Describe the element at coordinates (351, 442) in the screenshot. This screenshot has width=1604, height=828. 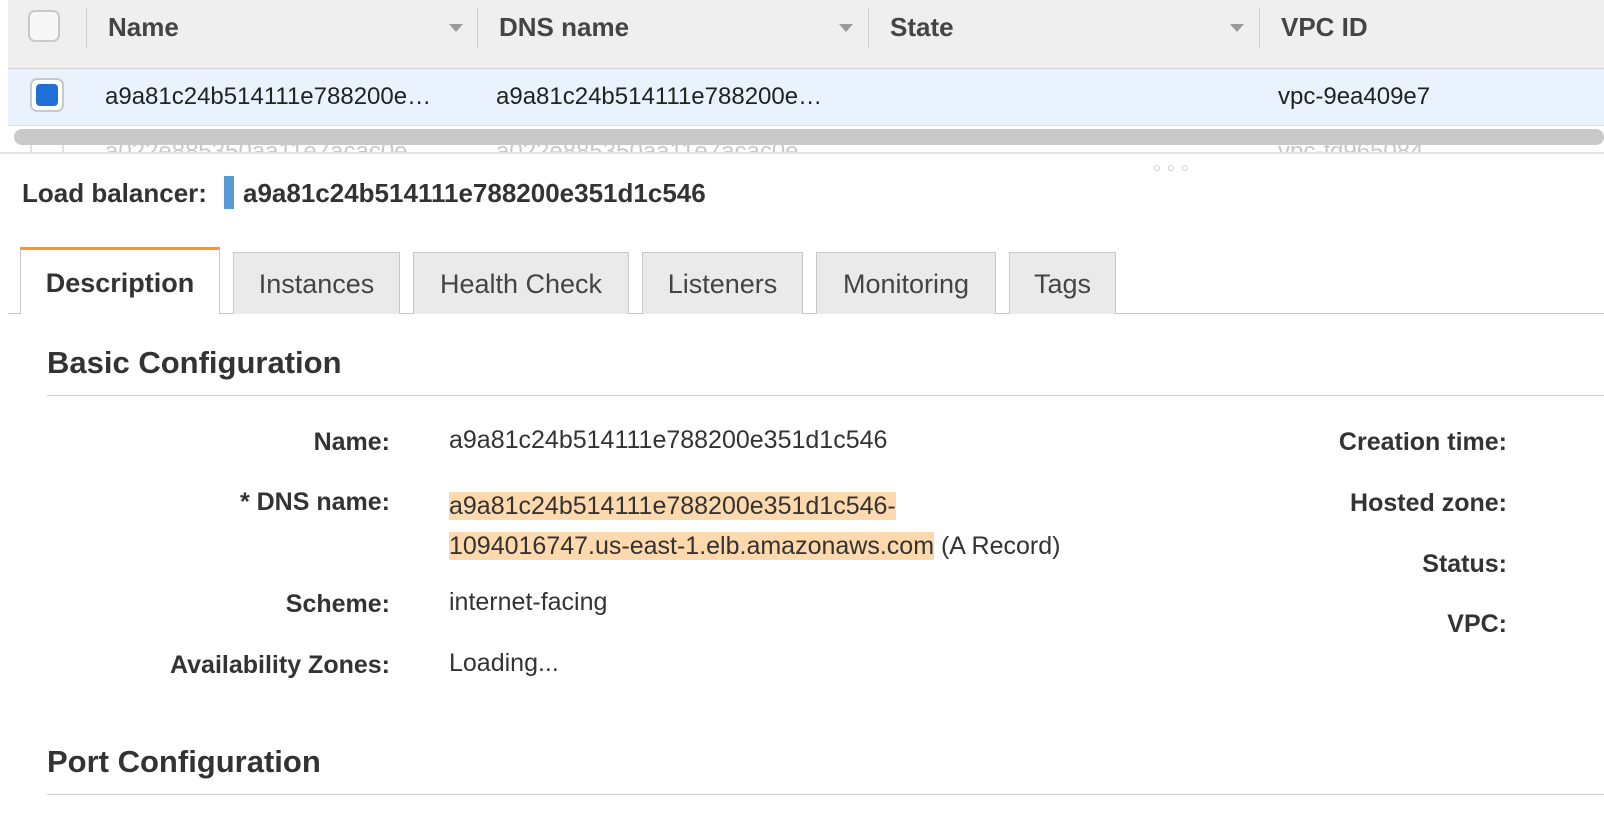
I see `label-name: Name:` at that location.